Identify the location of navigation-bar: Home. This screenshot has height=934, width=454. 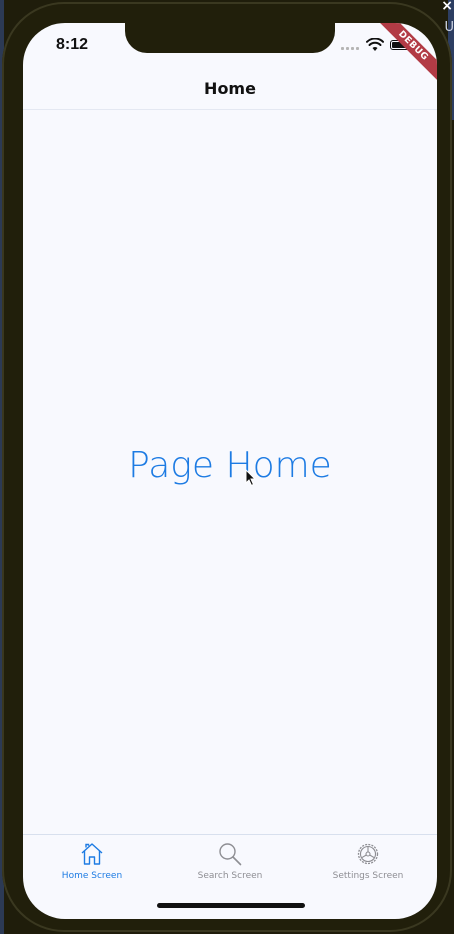
(230, 88).